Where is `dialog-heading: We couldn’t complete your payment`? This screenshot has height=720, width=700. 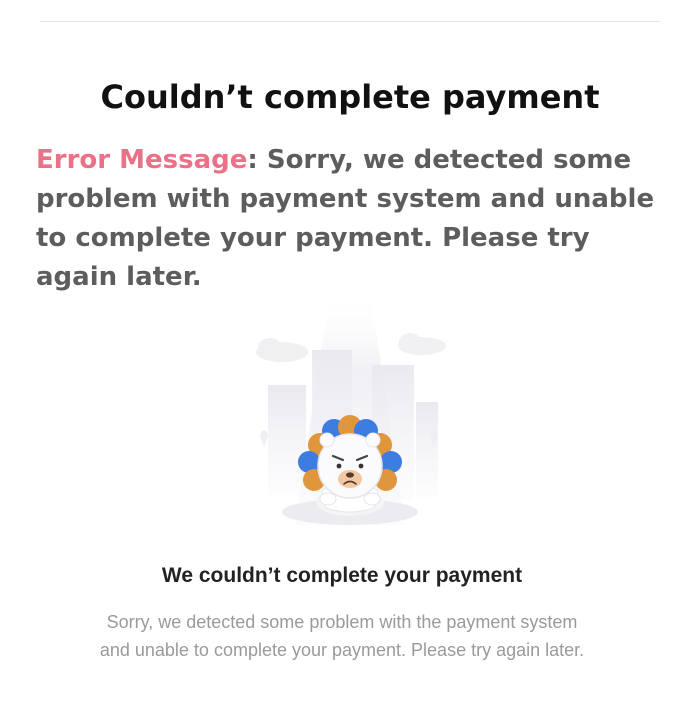 dialog-heading: We couldn’t complete your payment is located at coordinates (342, 575).